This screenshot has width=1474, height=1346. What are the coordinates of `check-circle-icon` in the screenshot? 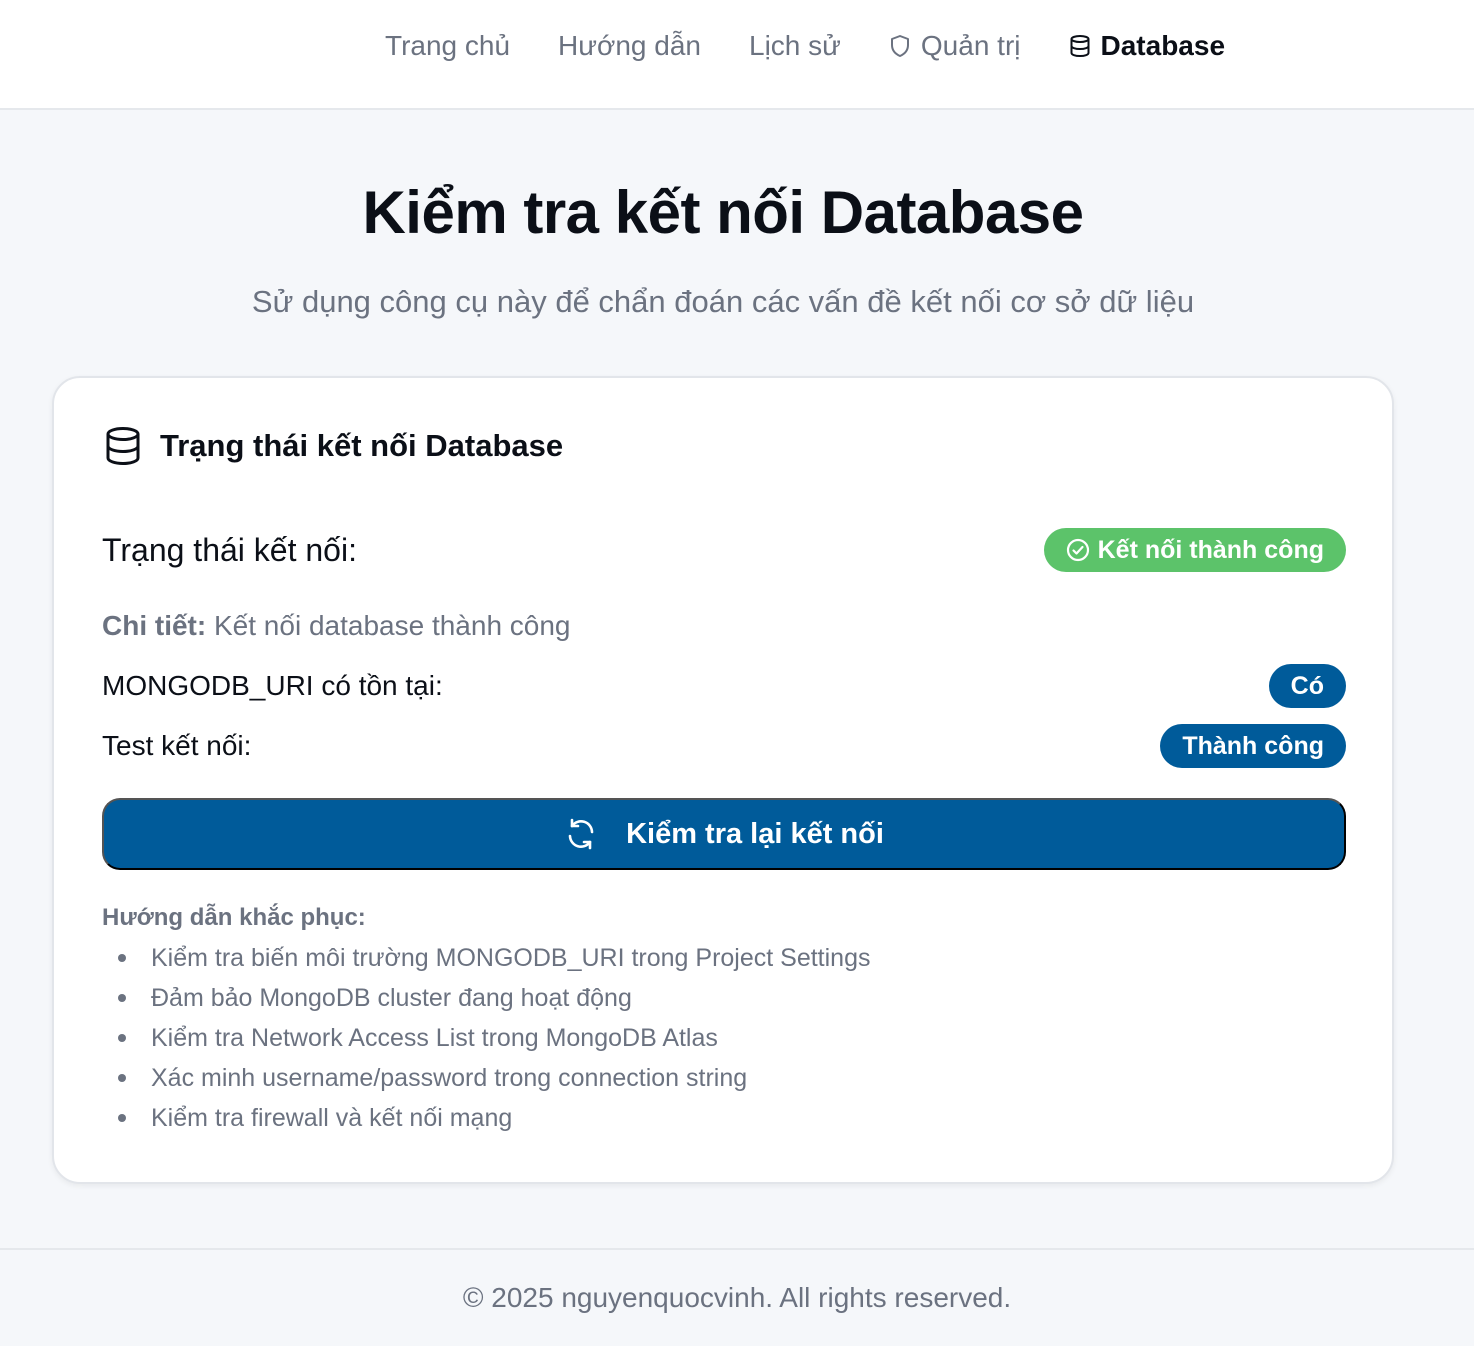 It's located at (1078, 550).